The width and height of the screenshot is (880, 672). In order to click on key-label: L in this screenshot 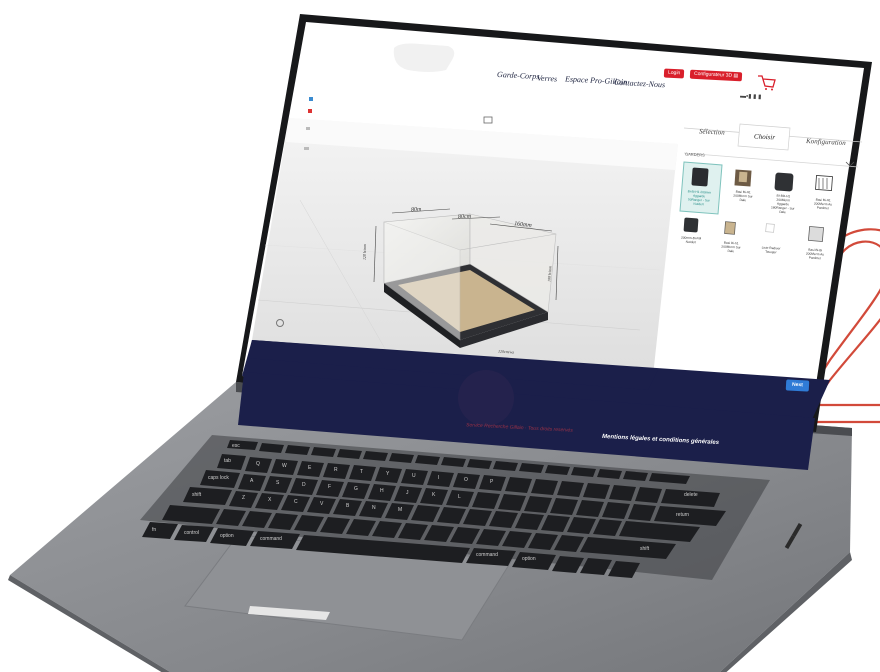, I will do `click(459, 497)`.